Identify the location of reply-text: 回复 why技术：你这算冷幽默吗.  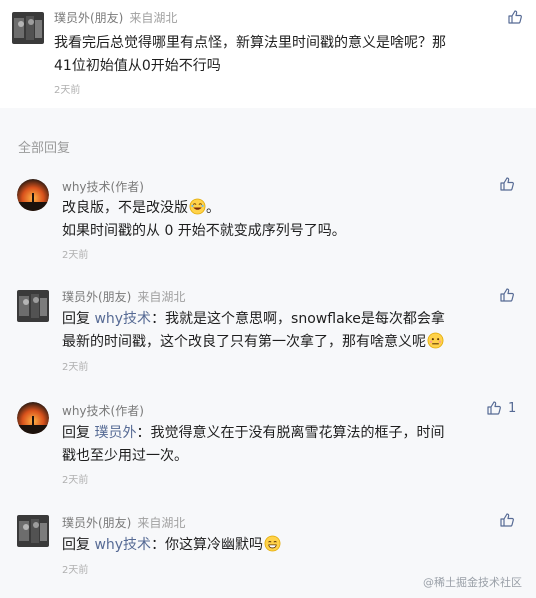
(294, 545).